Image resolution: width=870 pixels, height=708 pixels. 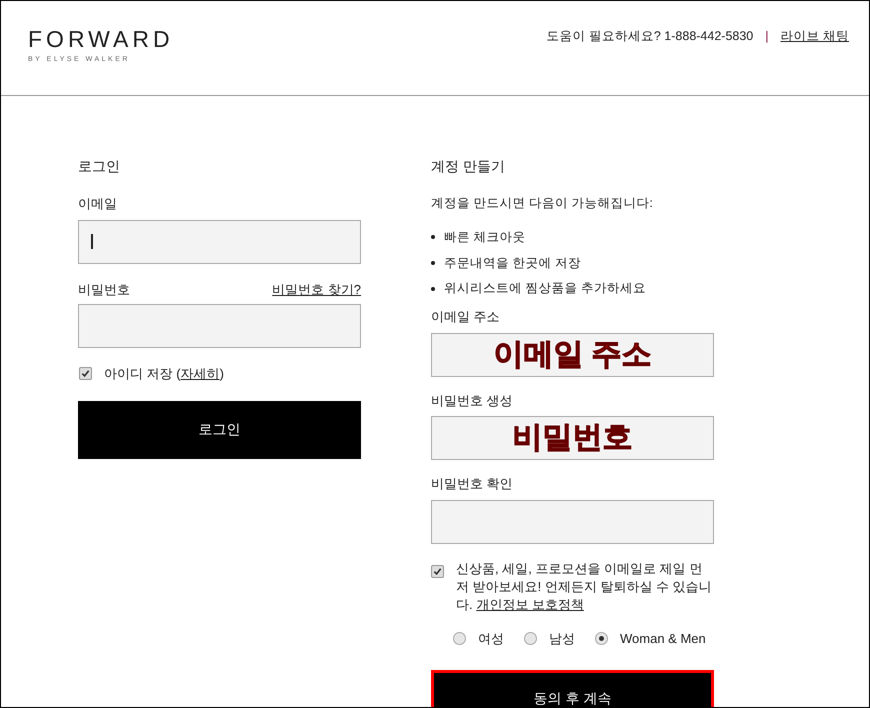 What do you see at coordinates (491, 639) in the screenshot?
I see `radio-label: 여성` at bounding box center [491, 639].